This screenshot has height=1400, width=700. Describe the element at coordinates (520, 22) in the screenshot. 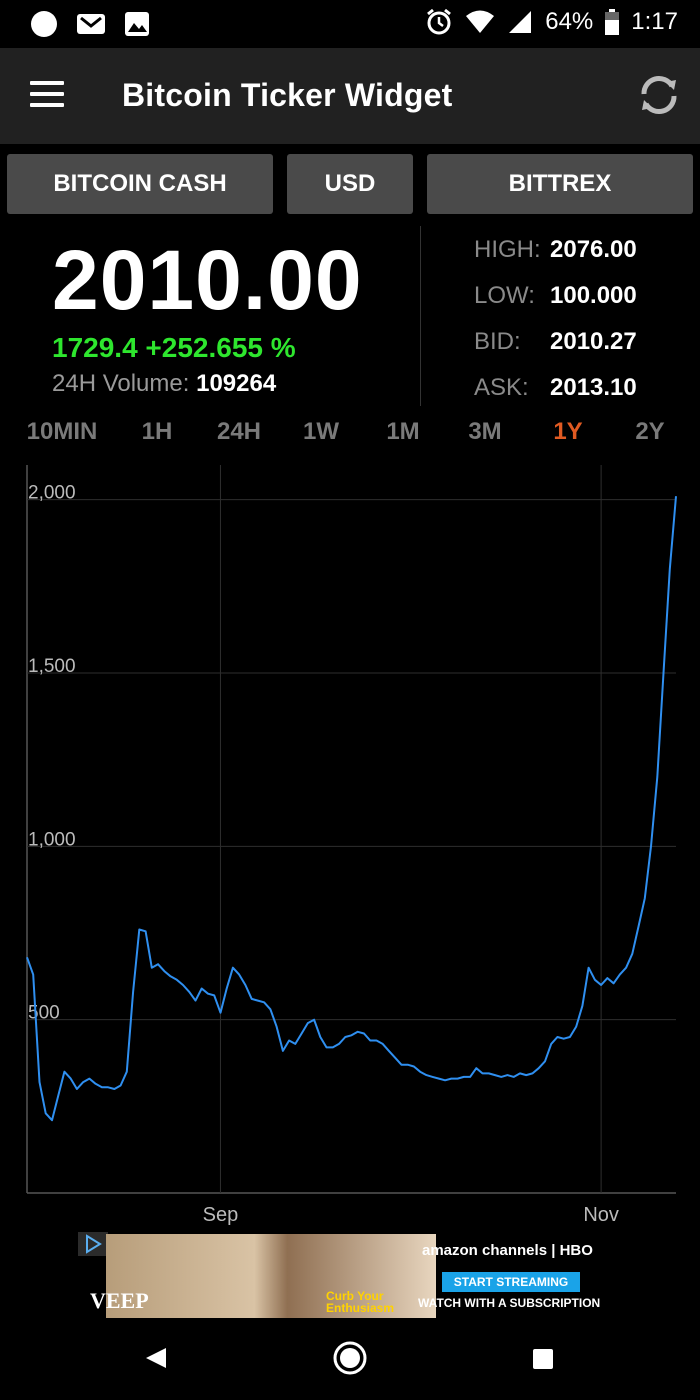

I see `signal-icon` at that location.